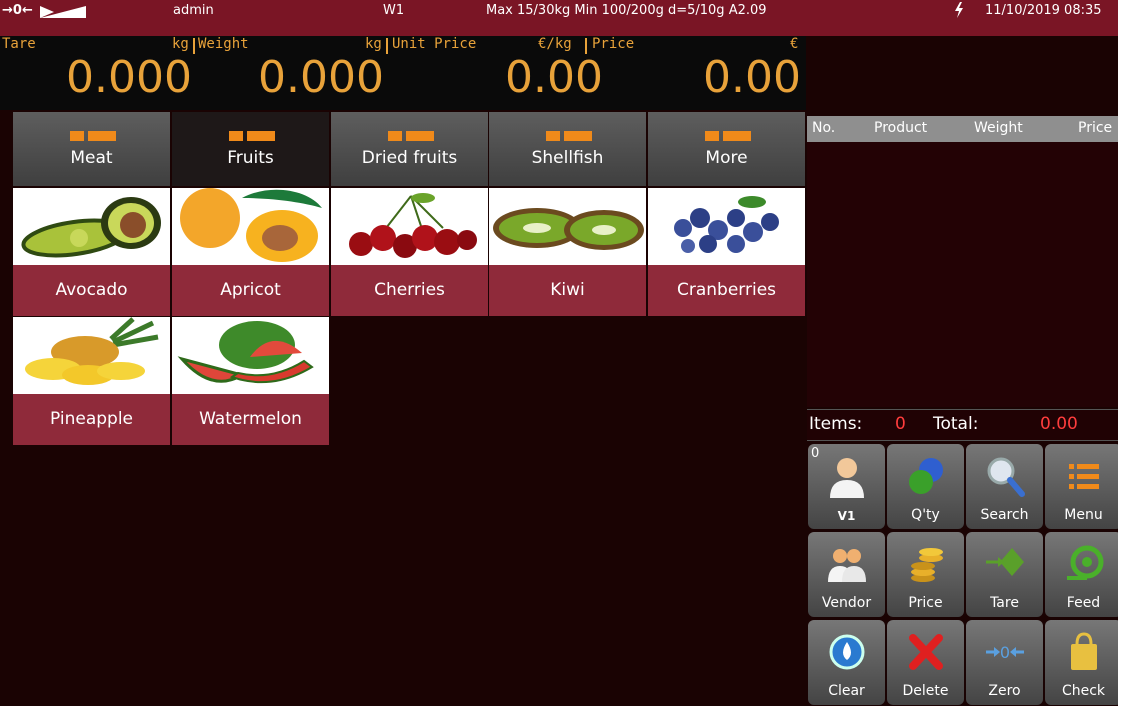 This screenshot has height=706, width=1121. Describe the element at coordinates (1005, 562) in the screenshot. I see `tare-icon` at that location.